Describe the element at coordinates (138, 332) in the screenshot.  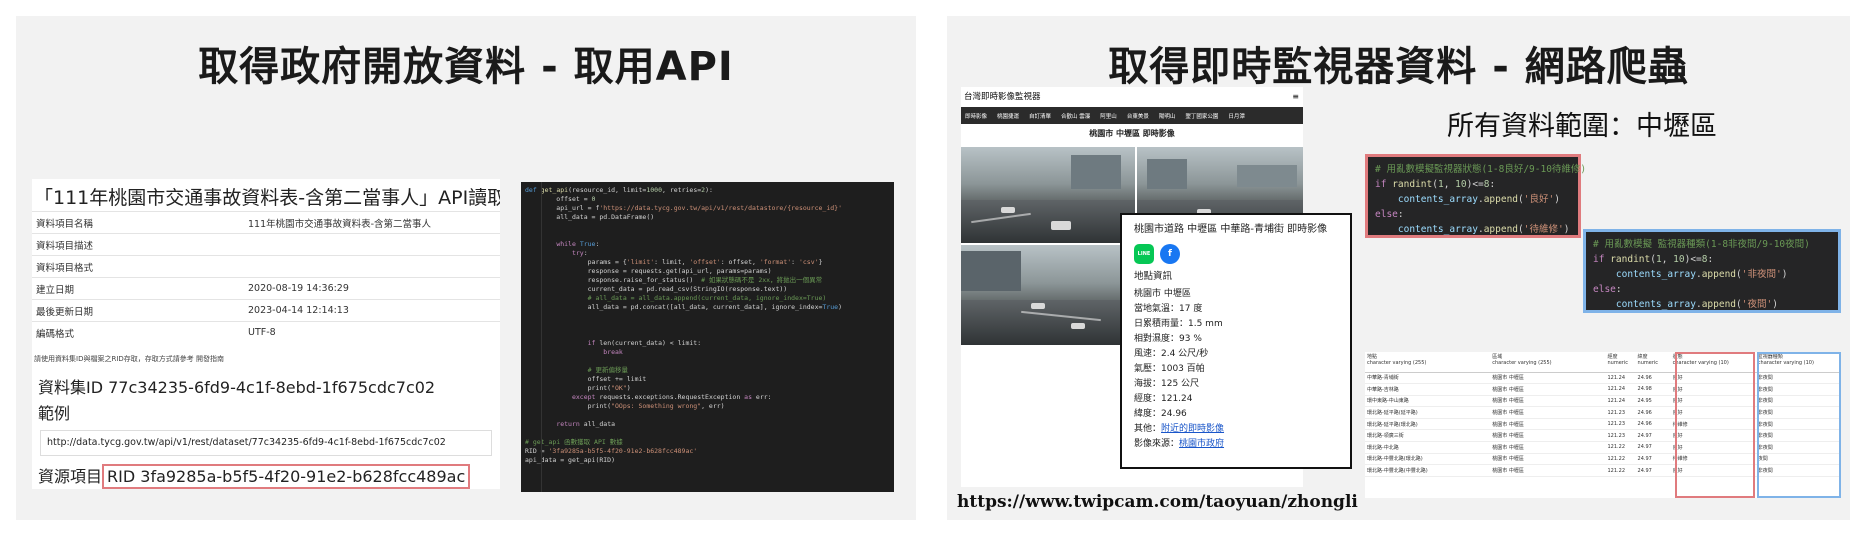
I see `metadata-key: 編碼格式` at that location.